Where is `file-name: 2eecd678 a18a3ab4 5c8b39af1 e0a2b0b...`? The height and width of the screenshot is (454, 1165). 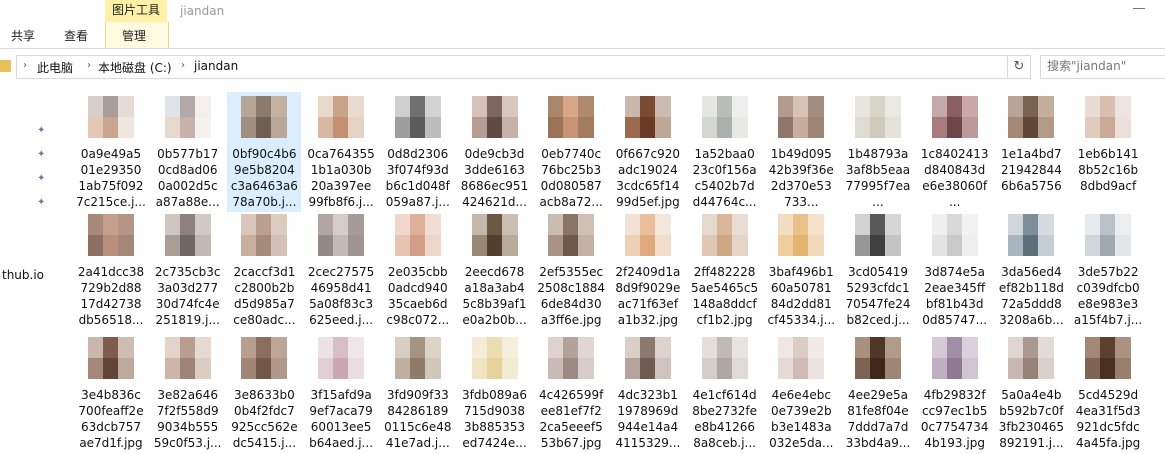 file-name: 2eecd678 a18a3ab4 5c8b39af1 e0a2b0b... is located at coordinates (494, 296).